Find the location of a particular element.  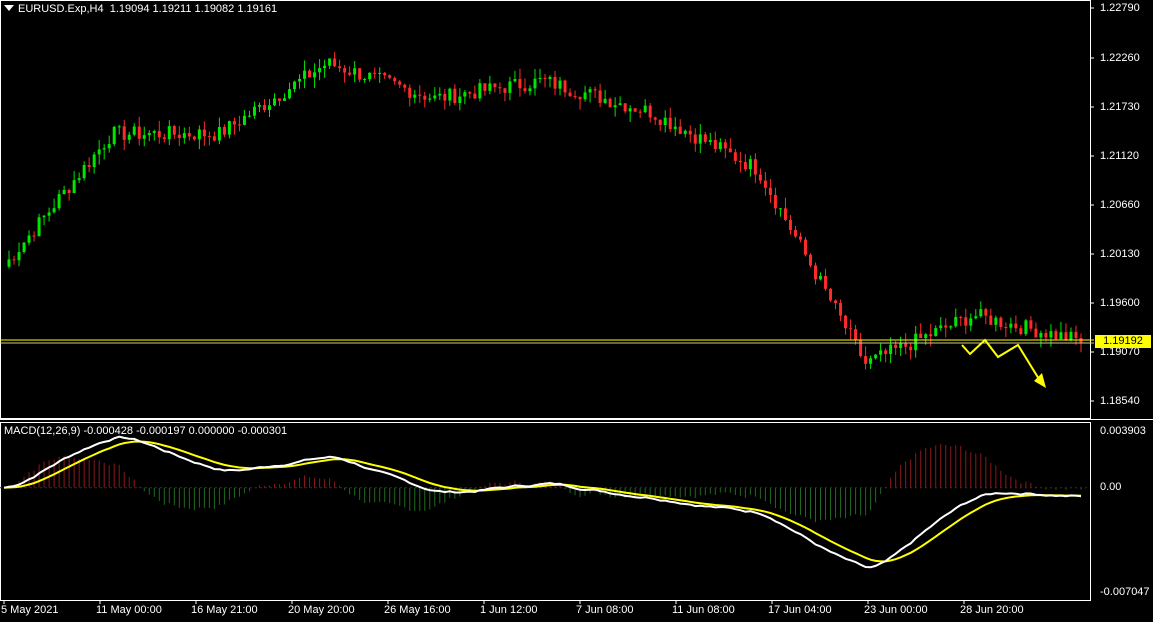

time-tick: 20 May 20:00 is located at coordinates (321, 610).